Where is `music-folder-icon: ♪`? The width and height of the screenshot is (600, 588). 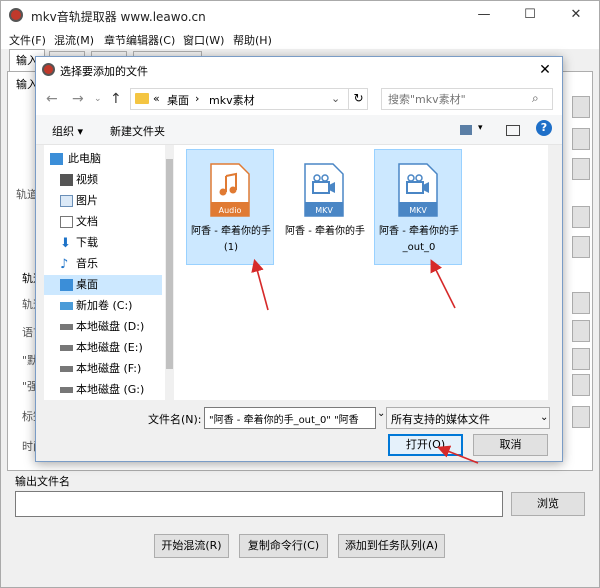
music-folder-icon: ♪ is located at coordinates (64, 264).